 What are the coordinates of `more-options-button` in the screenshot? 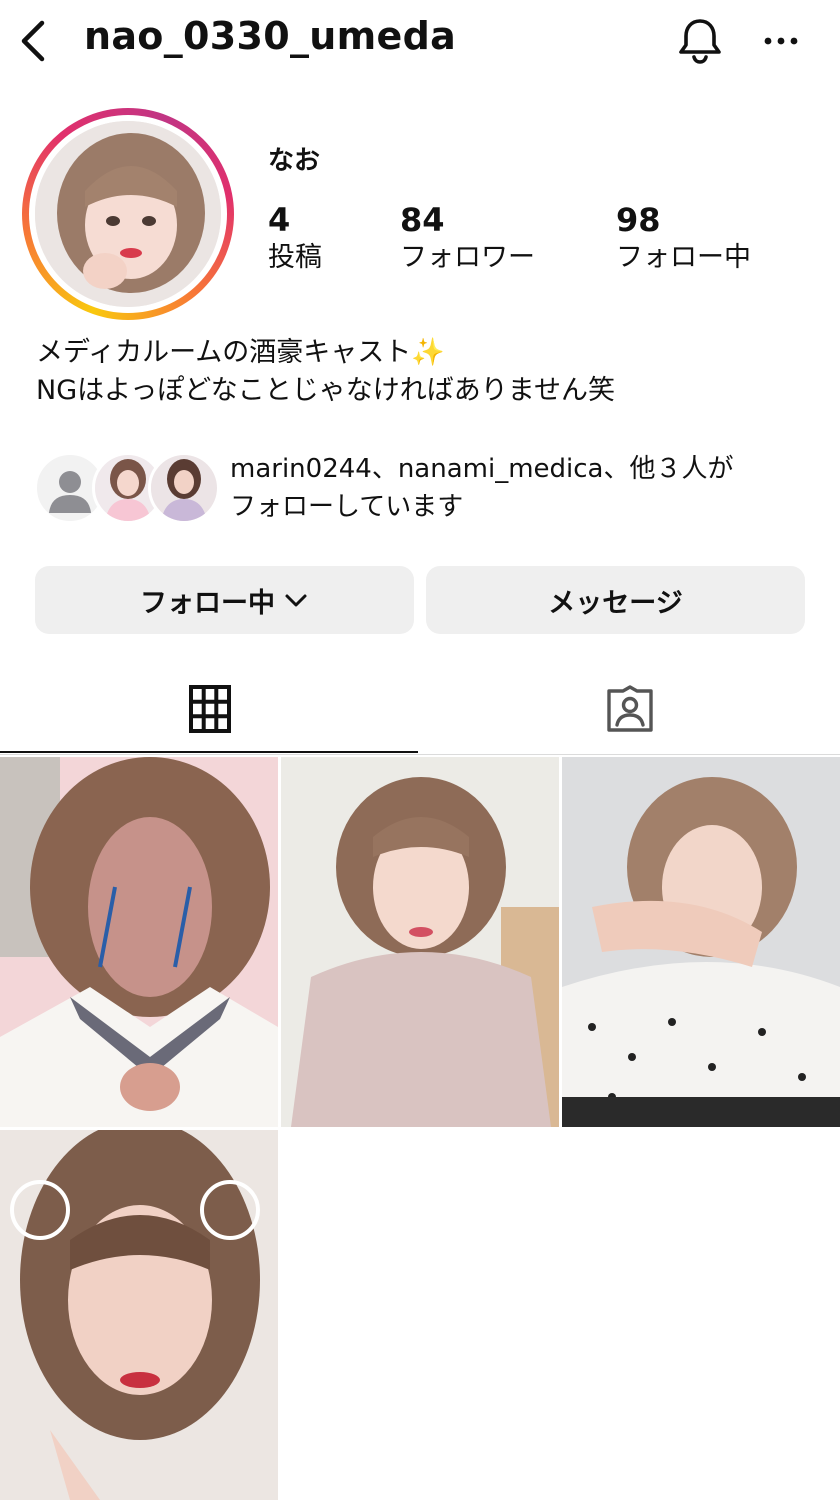 It's located at (781, 40).